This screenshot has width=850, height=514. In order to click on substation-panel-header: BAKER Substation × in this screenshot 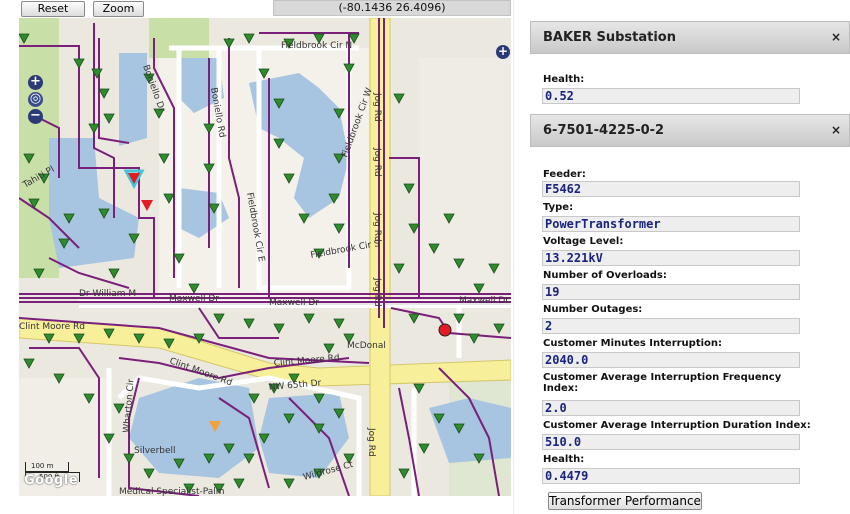, I will do `click(690, 37)`.